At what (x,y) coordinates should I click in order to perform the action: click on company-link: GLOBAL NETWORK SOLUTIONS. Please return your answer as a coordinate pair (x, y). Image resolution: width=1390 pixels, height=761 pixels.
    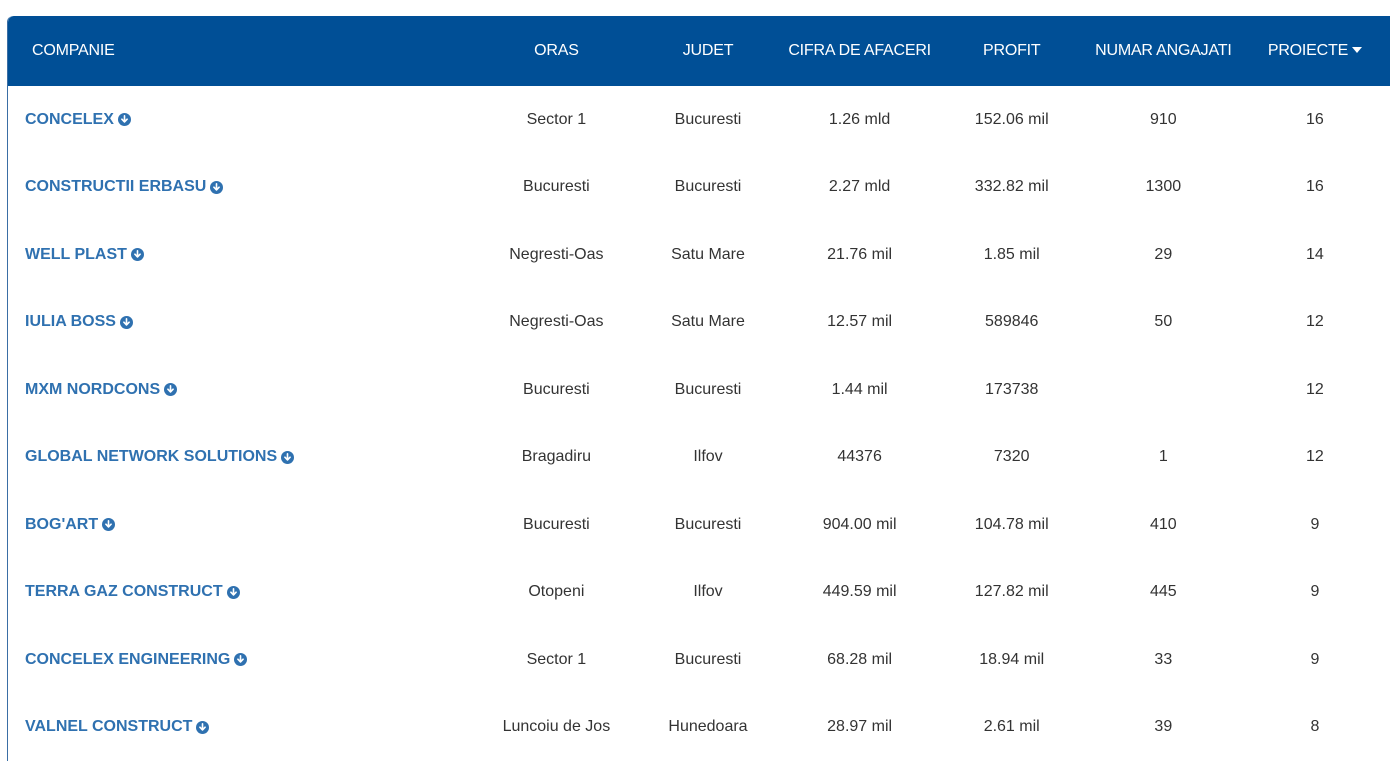
    Looking at the image, I should click on (160, 457).